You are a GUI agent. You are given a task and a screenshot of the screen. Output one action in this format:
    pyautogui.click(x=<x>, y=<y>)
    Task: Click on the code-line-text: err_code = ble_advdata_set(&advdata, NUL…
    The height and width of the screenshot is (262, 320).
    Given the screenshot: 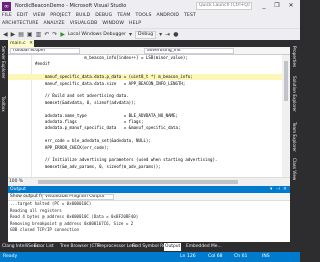 What is the action you would take?
    pyautogui.click(x=93, y=141)
    